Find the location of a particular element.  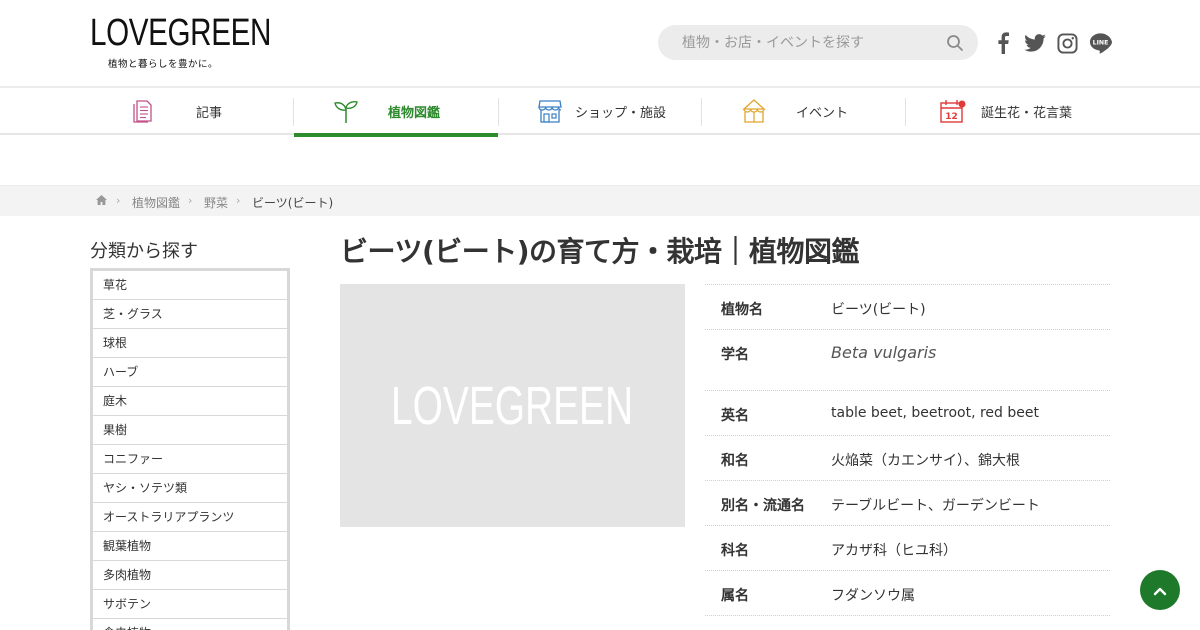

page-title: ビーツ(ビート)の育て方・栽培｜植物図鑑 is located at coordinates (600, 251).